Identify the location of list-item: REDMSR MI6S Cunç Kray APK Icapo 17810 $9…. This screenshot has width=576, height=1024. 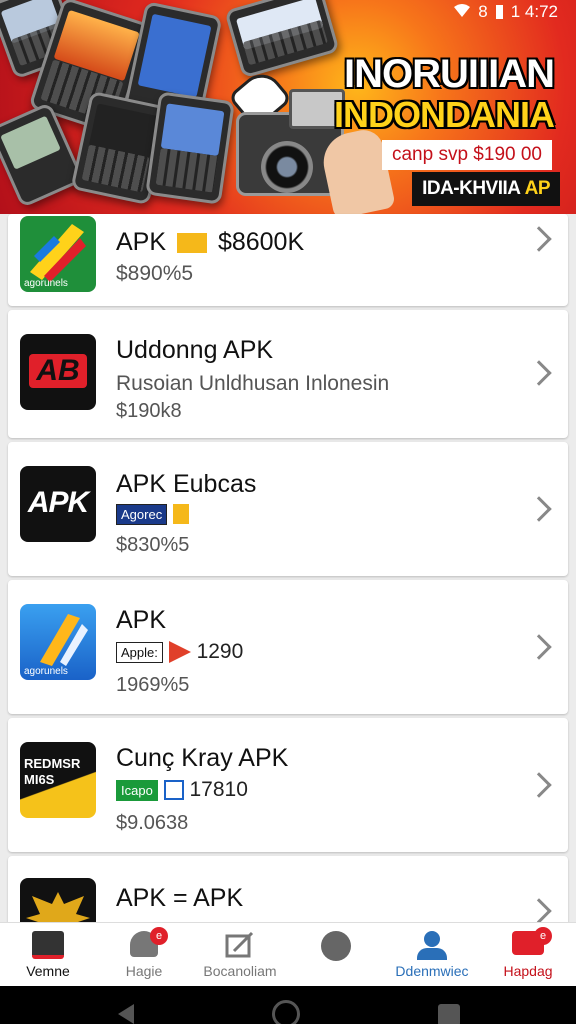
(288, 785).